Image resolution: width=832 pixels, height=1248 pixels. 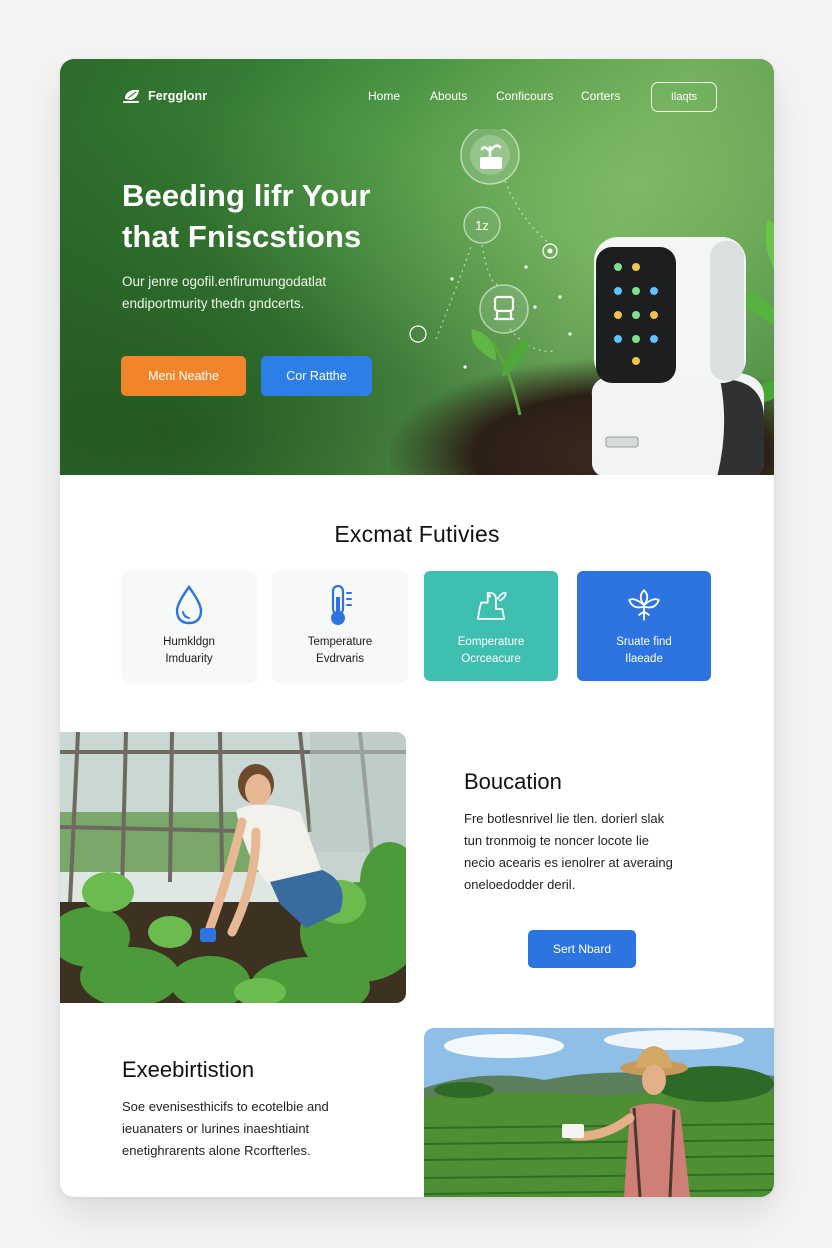 What do you see at coordinates (417, 534) in the screenshot?
I see `features-title: Excmat Futivies` at bounding box center [417, 534].